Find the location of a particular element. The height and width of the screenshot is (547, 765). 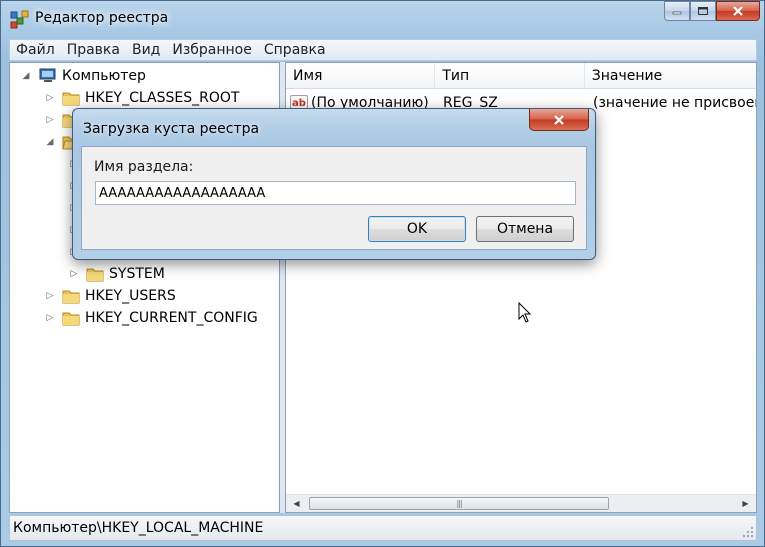

menu-favorites: Избранное is located at coordinates (212, 50).